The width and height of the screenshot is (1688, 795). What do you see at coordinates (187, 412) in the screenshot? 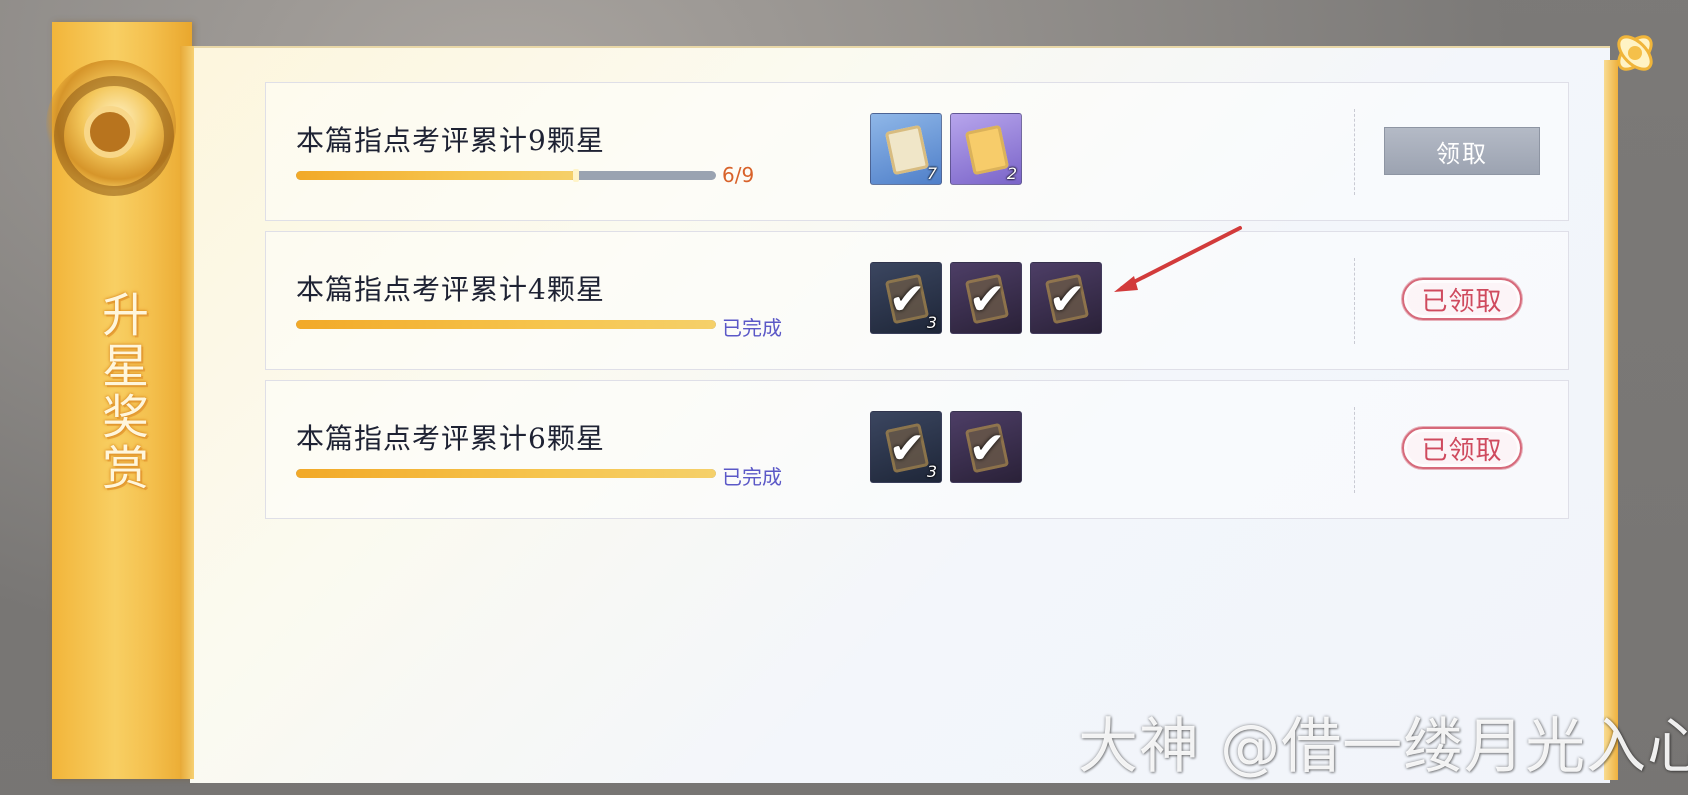
I see `panel-left-edge` at bounding box center [187, 412].